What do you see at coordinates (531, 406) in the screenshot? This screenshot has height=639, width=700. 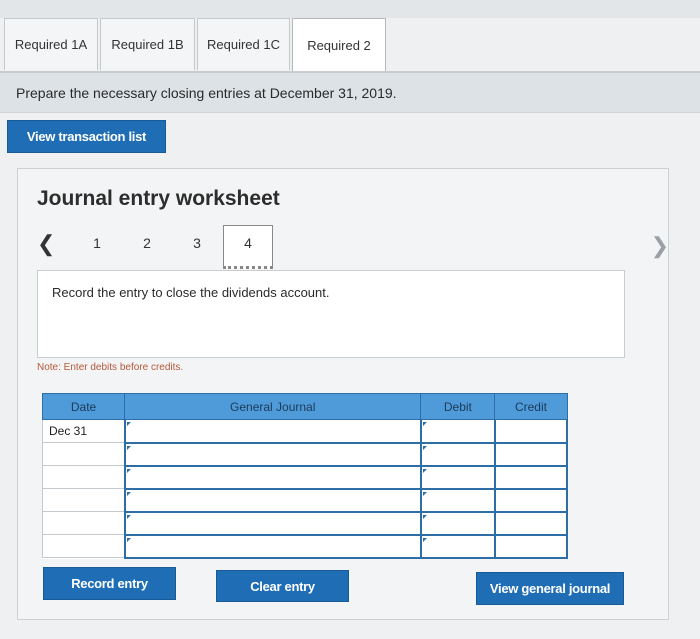 I see `header-credit: Credit` at bounding box center [531, 406].